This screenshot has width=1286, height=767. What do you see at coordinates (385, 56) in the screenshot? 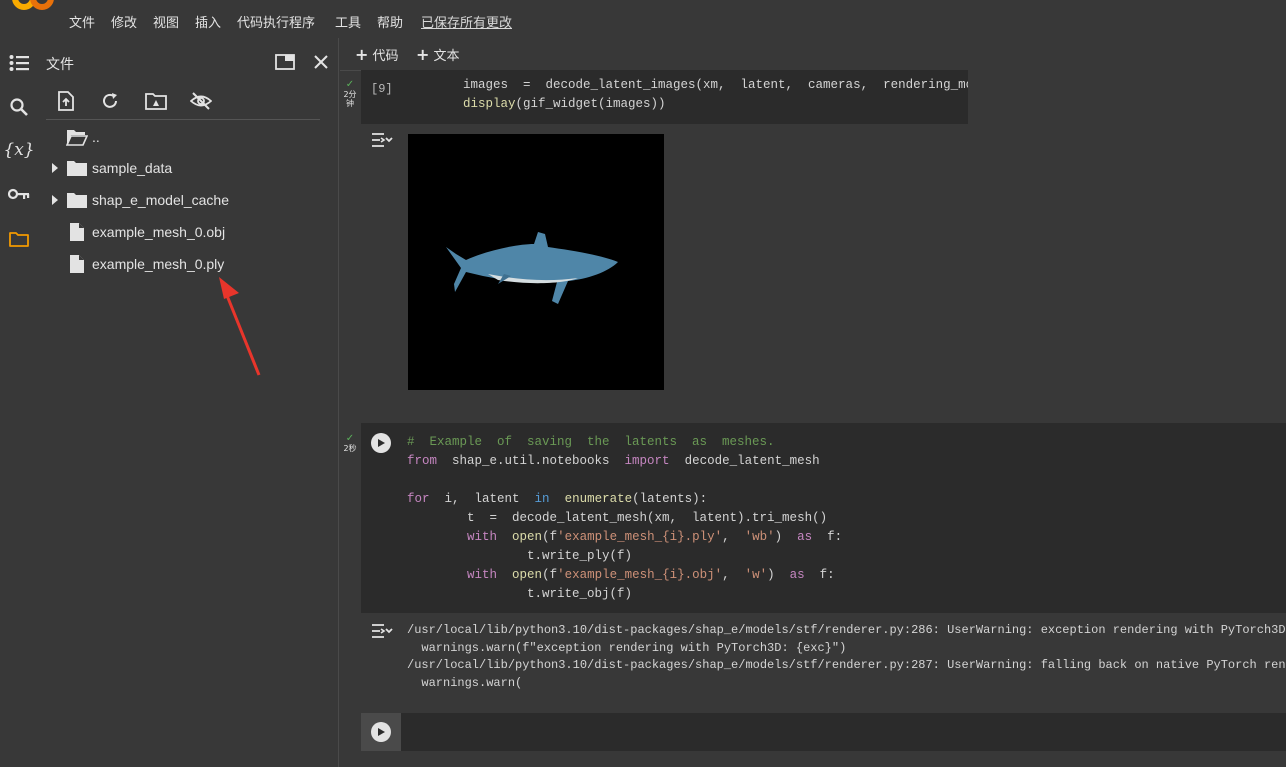
I see `add-code-label: 代码` at bounding box center [385, 56].